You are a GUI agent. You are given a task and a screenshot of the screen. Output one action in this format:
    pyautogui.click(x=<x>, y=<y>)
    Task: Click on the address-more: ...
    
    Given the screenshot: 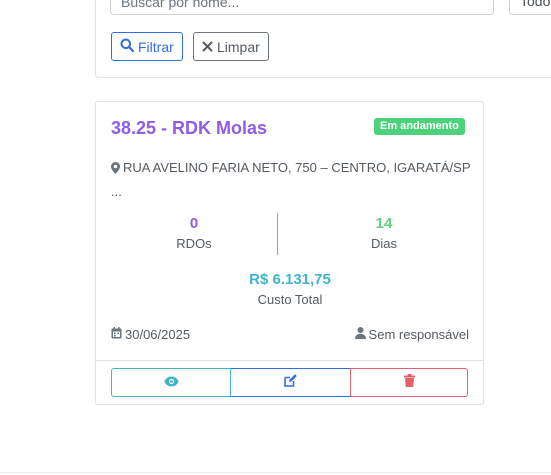 What is the action you would take?
    pyautogui.click(x=116, y=191)
    